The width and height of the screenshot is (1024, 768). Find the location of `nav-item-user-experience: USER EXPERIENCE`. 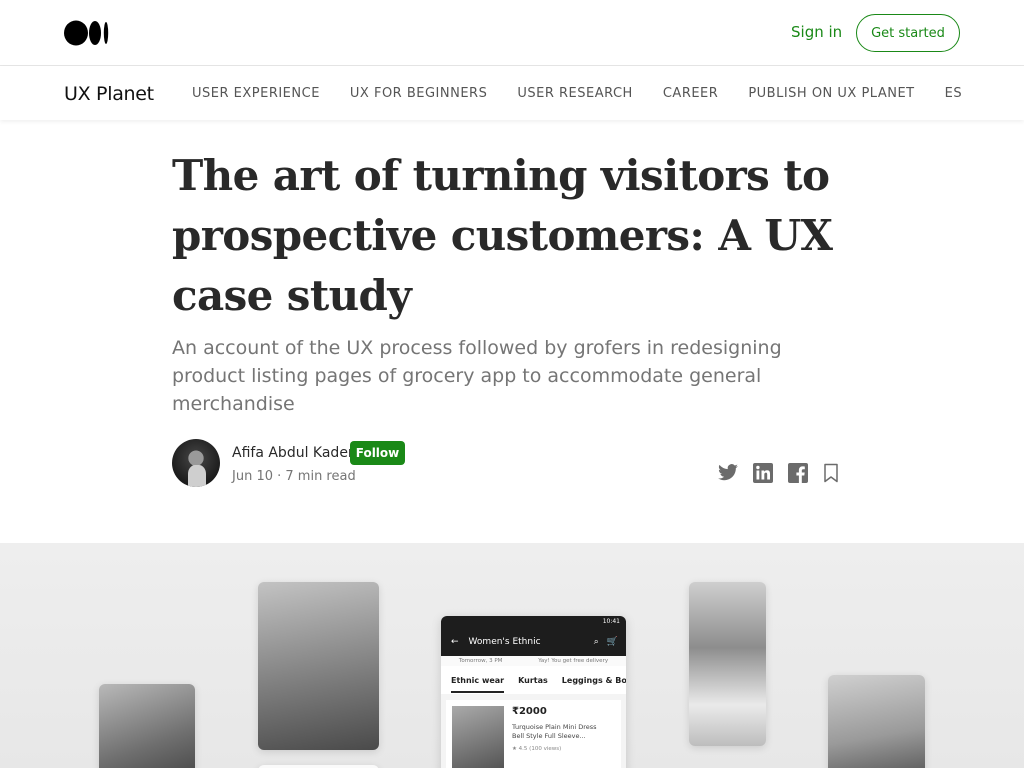

nav-item-user-experience: USER EXPERIENCE is located at coordinates (256, 93).